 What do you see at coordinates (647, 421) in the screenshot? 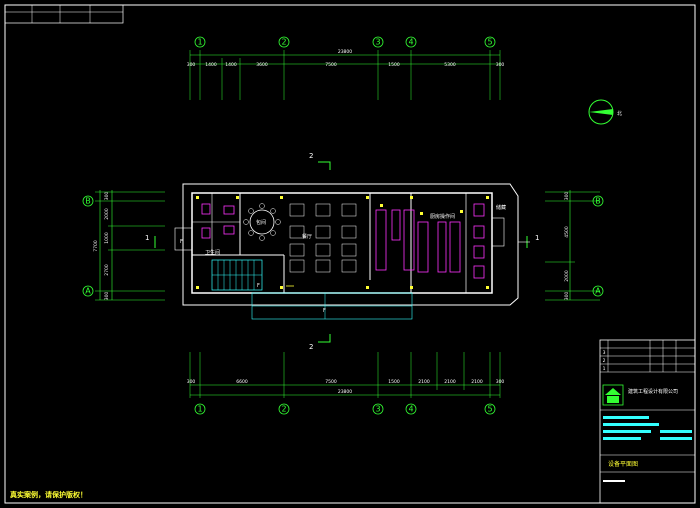
I see `title-block: 3 2 1 建筑工程设计有限公司 设备平面图` at bounding box center [647, 421].